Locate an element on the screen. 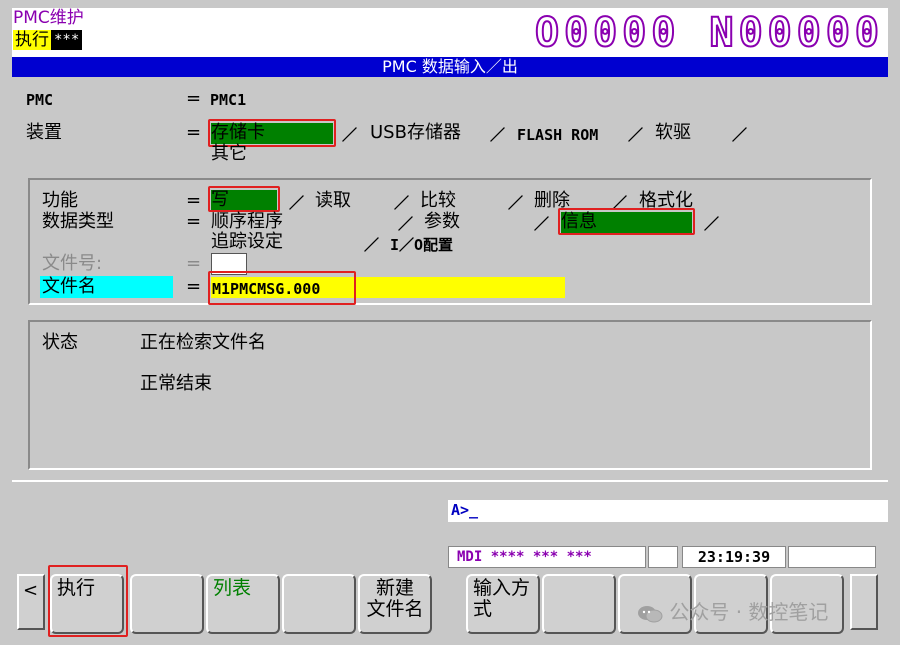 Image resolution: width=900 pixels, height=645 pixels. exec-status: 执行 *** is located at coordinates (48, 40).